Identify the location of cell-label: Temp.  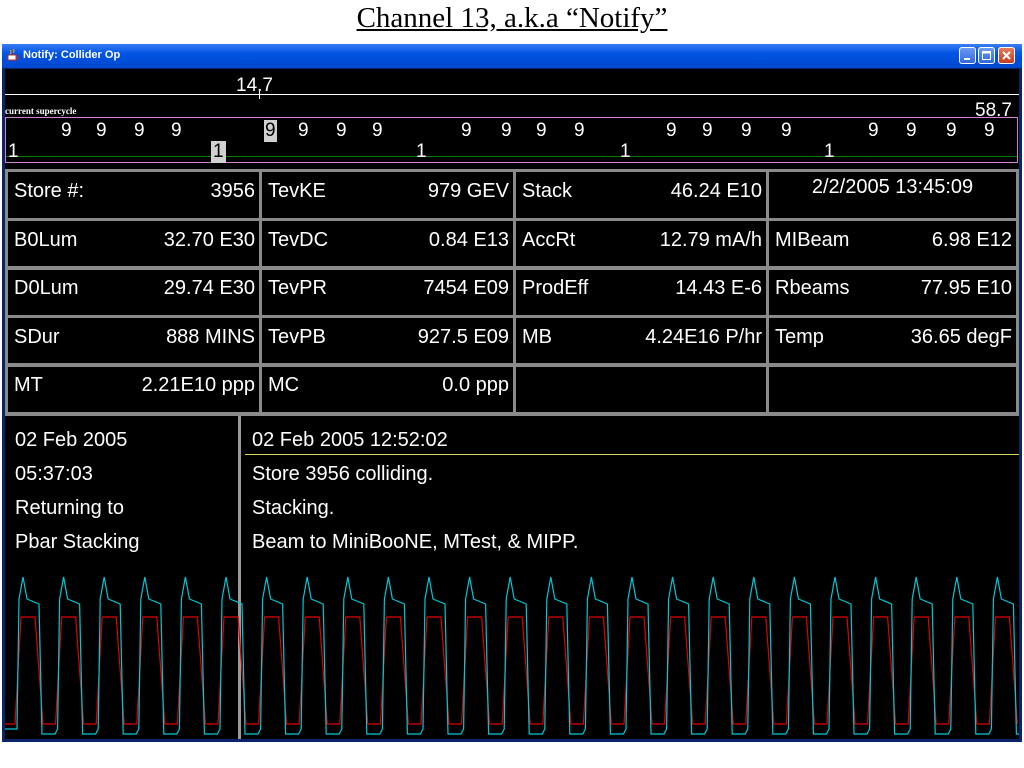
(799, 337).